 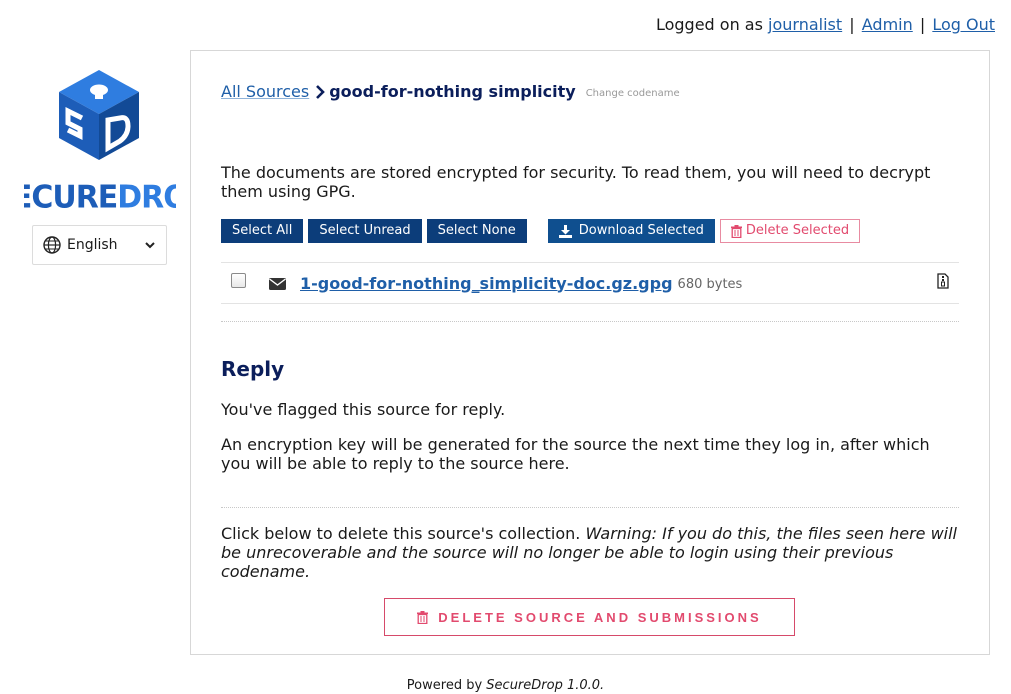 I want to click on delete-source-button: DELETE SOURCE AND SUBMISSIONS, so click(x=589, y=617).